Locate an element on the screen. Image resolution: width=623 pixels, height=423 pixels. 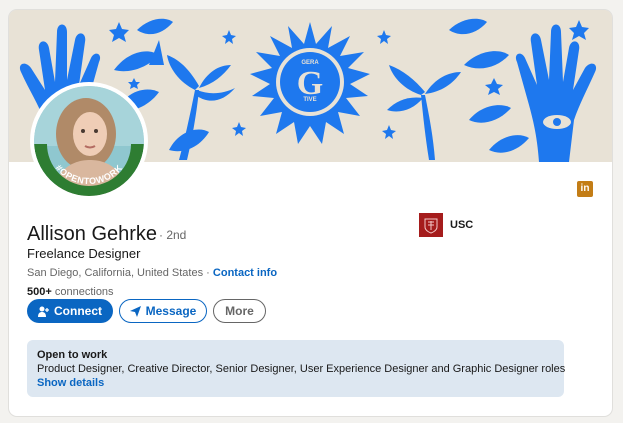
show-details-link: Show details is located at coordinates (295, 383).